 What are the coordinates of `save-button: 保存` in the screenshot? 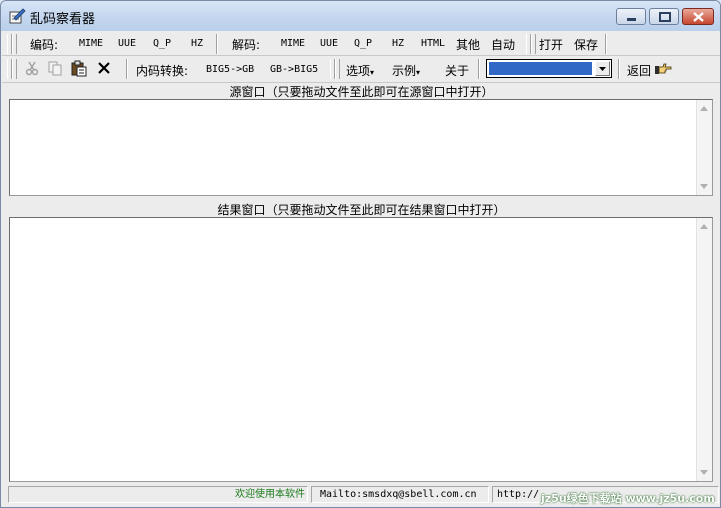 It's located at (586, 44).